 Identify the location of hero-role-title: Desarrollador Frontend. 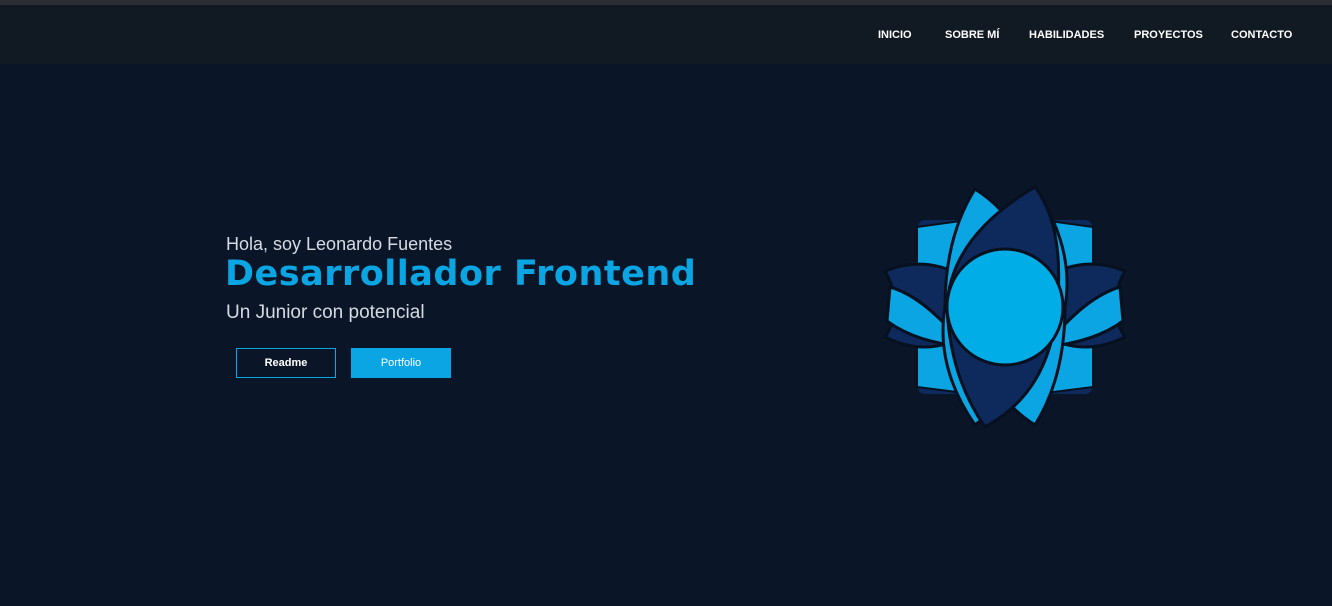
(461, 274).